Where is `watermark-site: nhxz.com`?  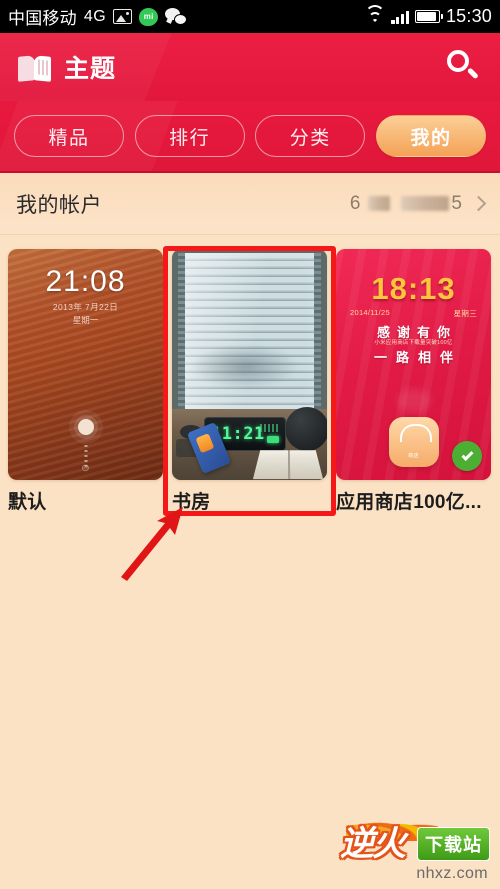 watermark-site: nhxz.com is located at coordinates (452, 873).